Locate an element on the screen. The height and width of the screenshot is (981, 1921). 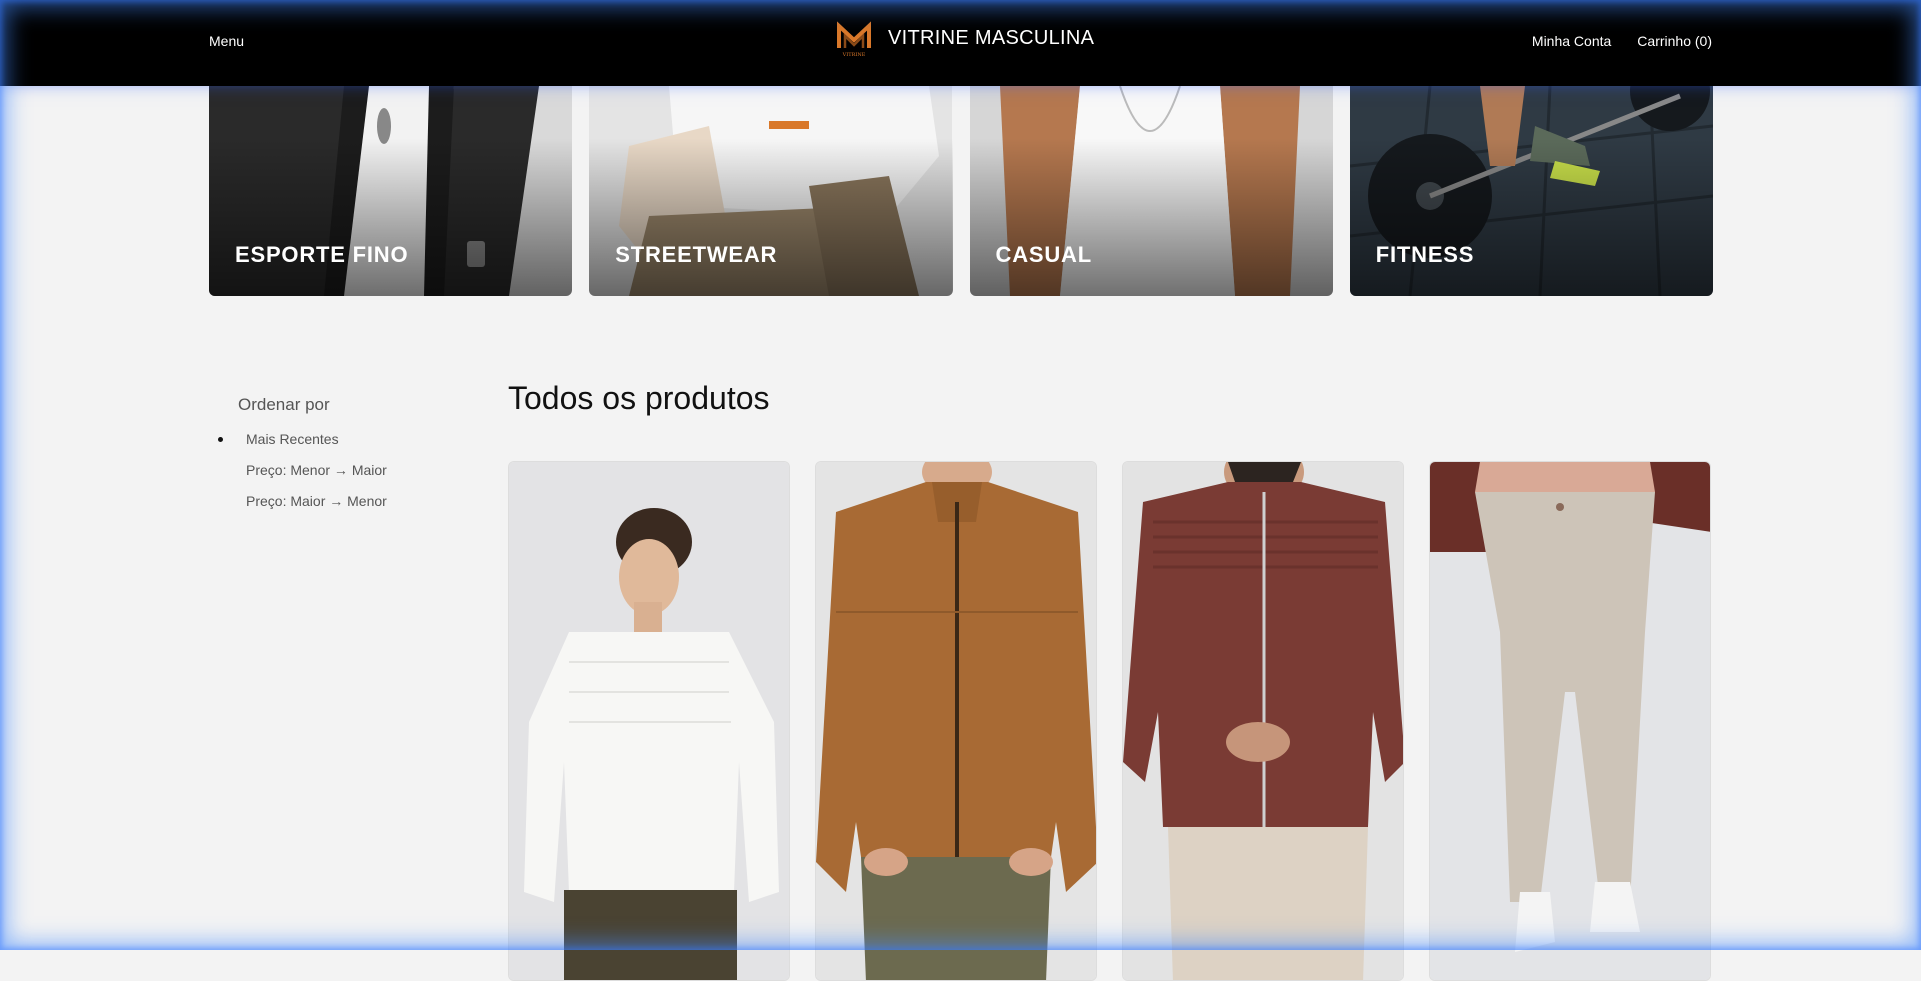
logo-text: VITRINE is located at coordinates (854, 55).